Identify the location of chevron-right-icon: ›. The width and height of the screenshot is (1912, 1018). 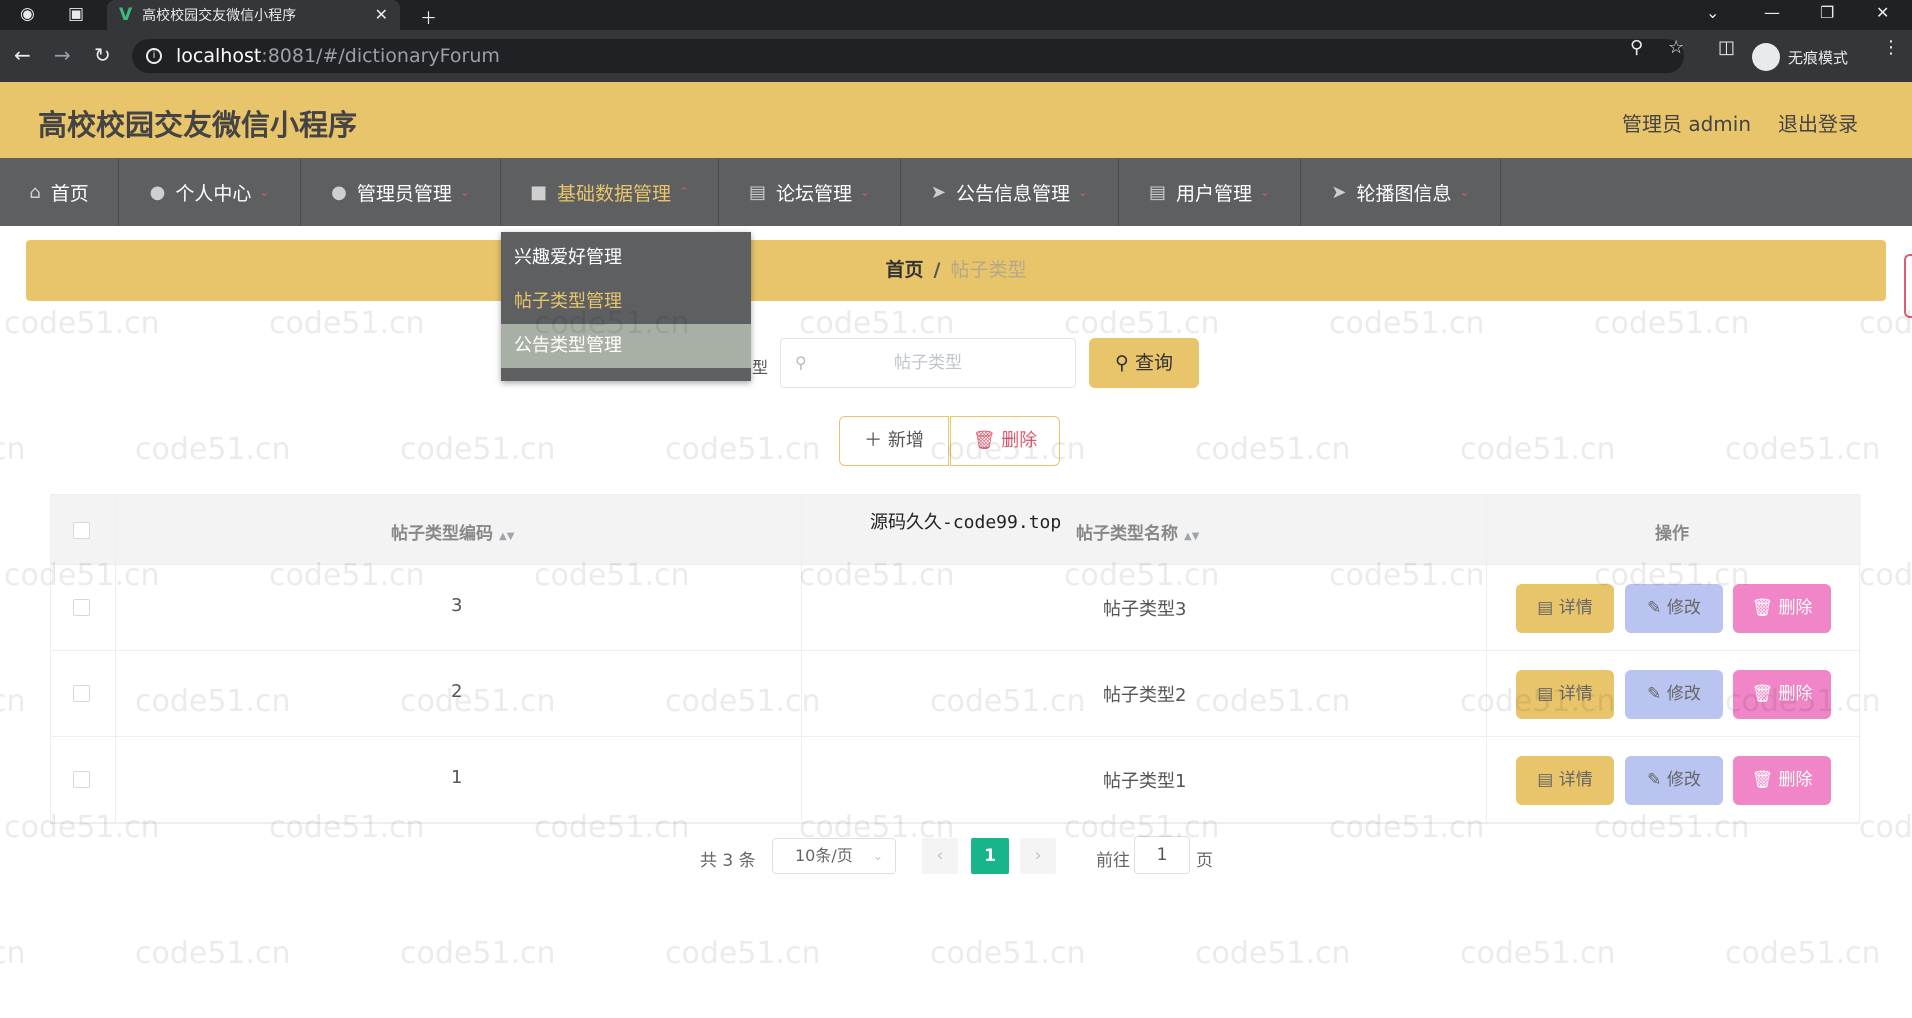
(1038, 855).